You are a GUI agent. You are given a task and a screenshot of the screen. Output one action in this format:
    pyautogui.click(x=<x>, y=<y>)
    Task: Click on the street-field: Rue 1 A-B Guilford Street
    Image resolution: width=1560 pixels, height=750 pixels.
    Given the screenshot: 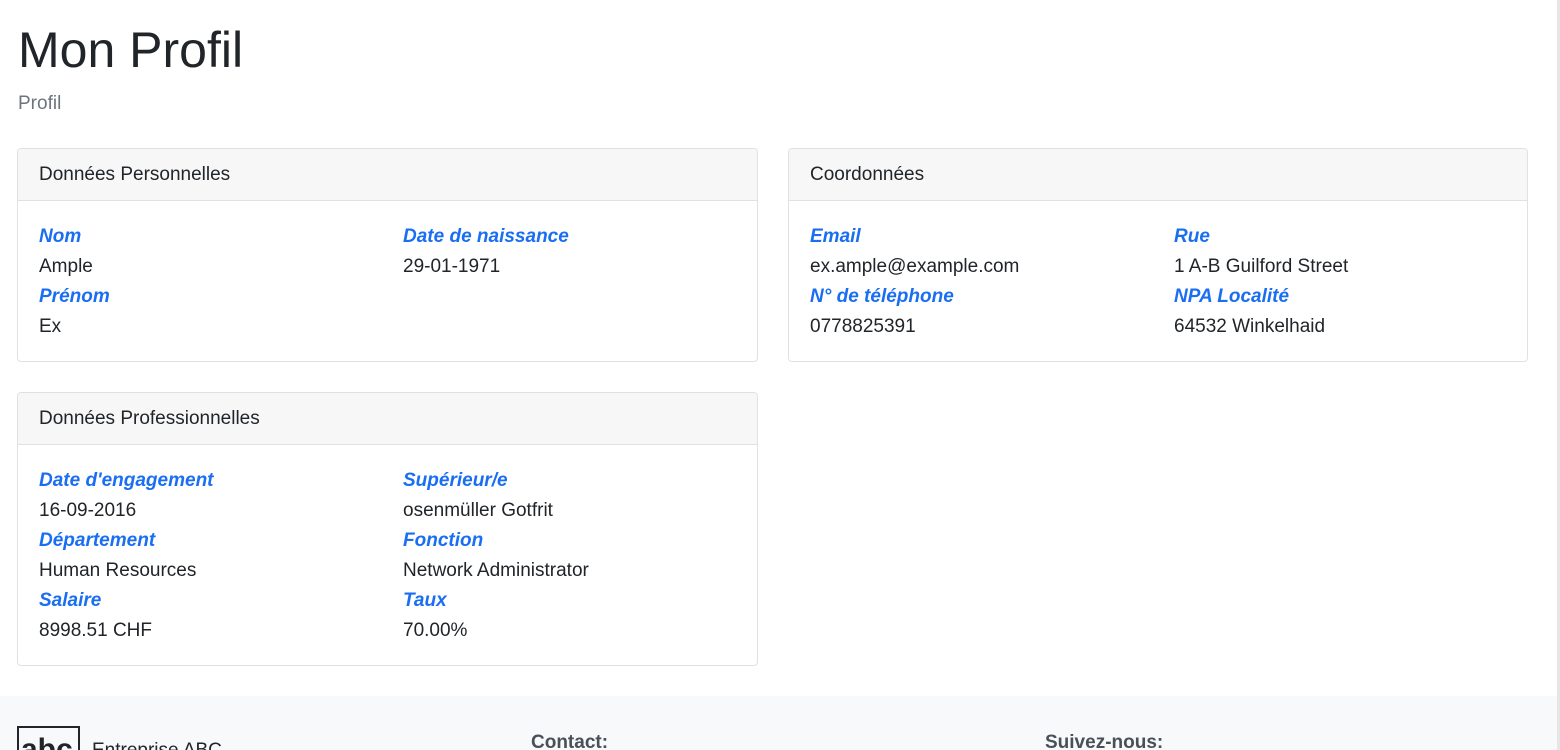 What is the action you would take?
    pyautogui.click(x=1261, y=252)
    